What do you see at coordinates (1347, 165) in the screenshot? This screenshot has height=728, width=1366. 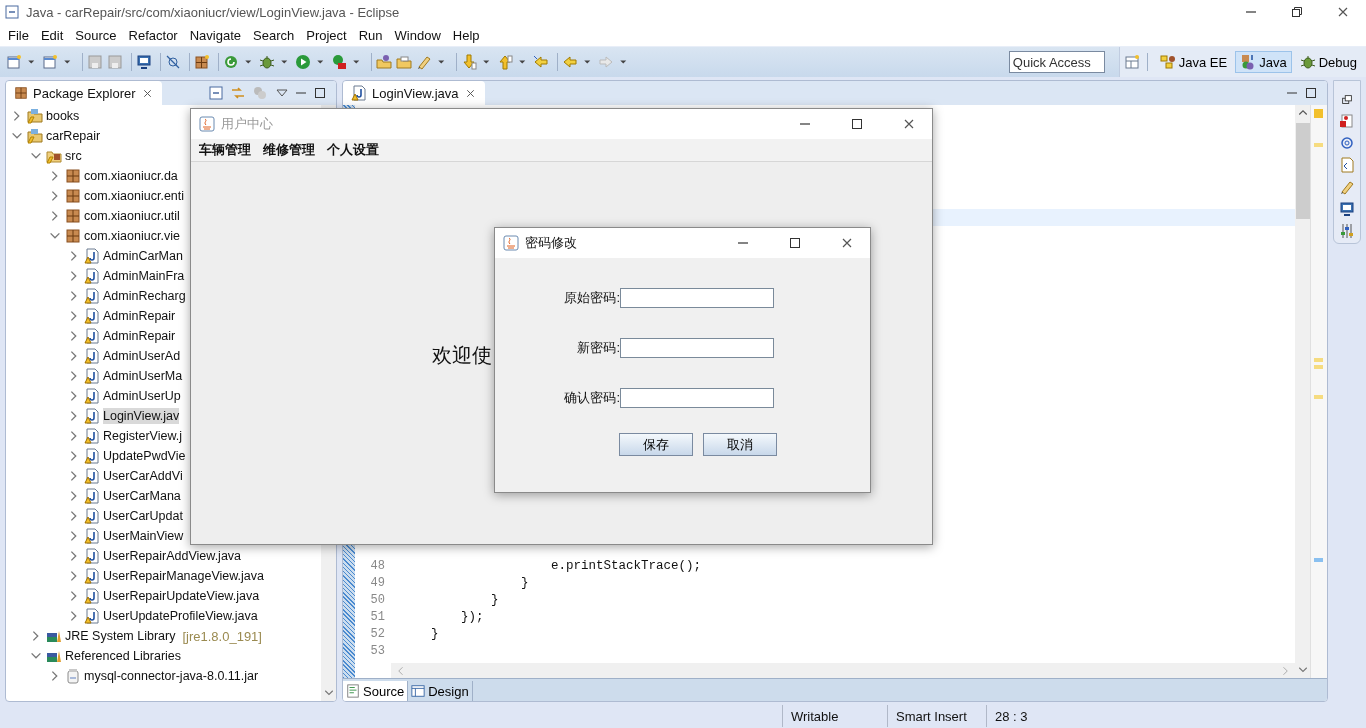 I see `declaration-icon` at bounding box center [1347, 165].